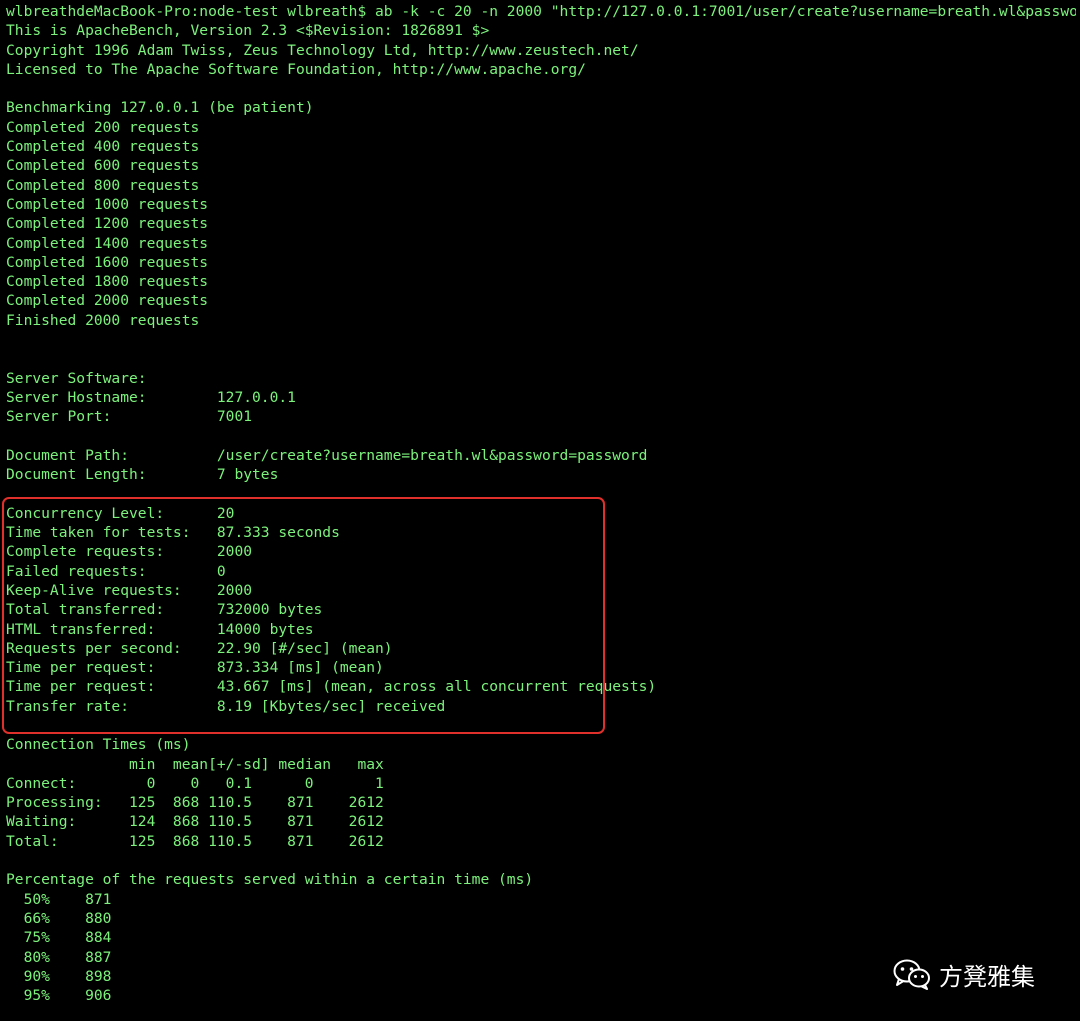 The height and width of the screenshot is (1021, 1080). What do you see at coordinates (103, 185) in the screenshot?
I see `progress-line: Completed 800 requests` at bounding box center [103, 185].